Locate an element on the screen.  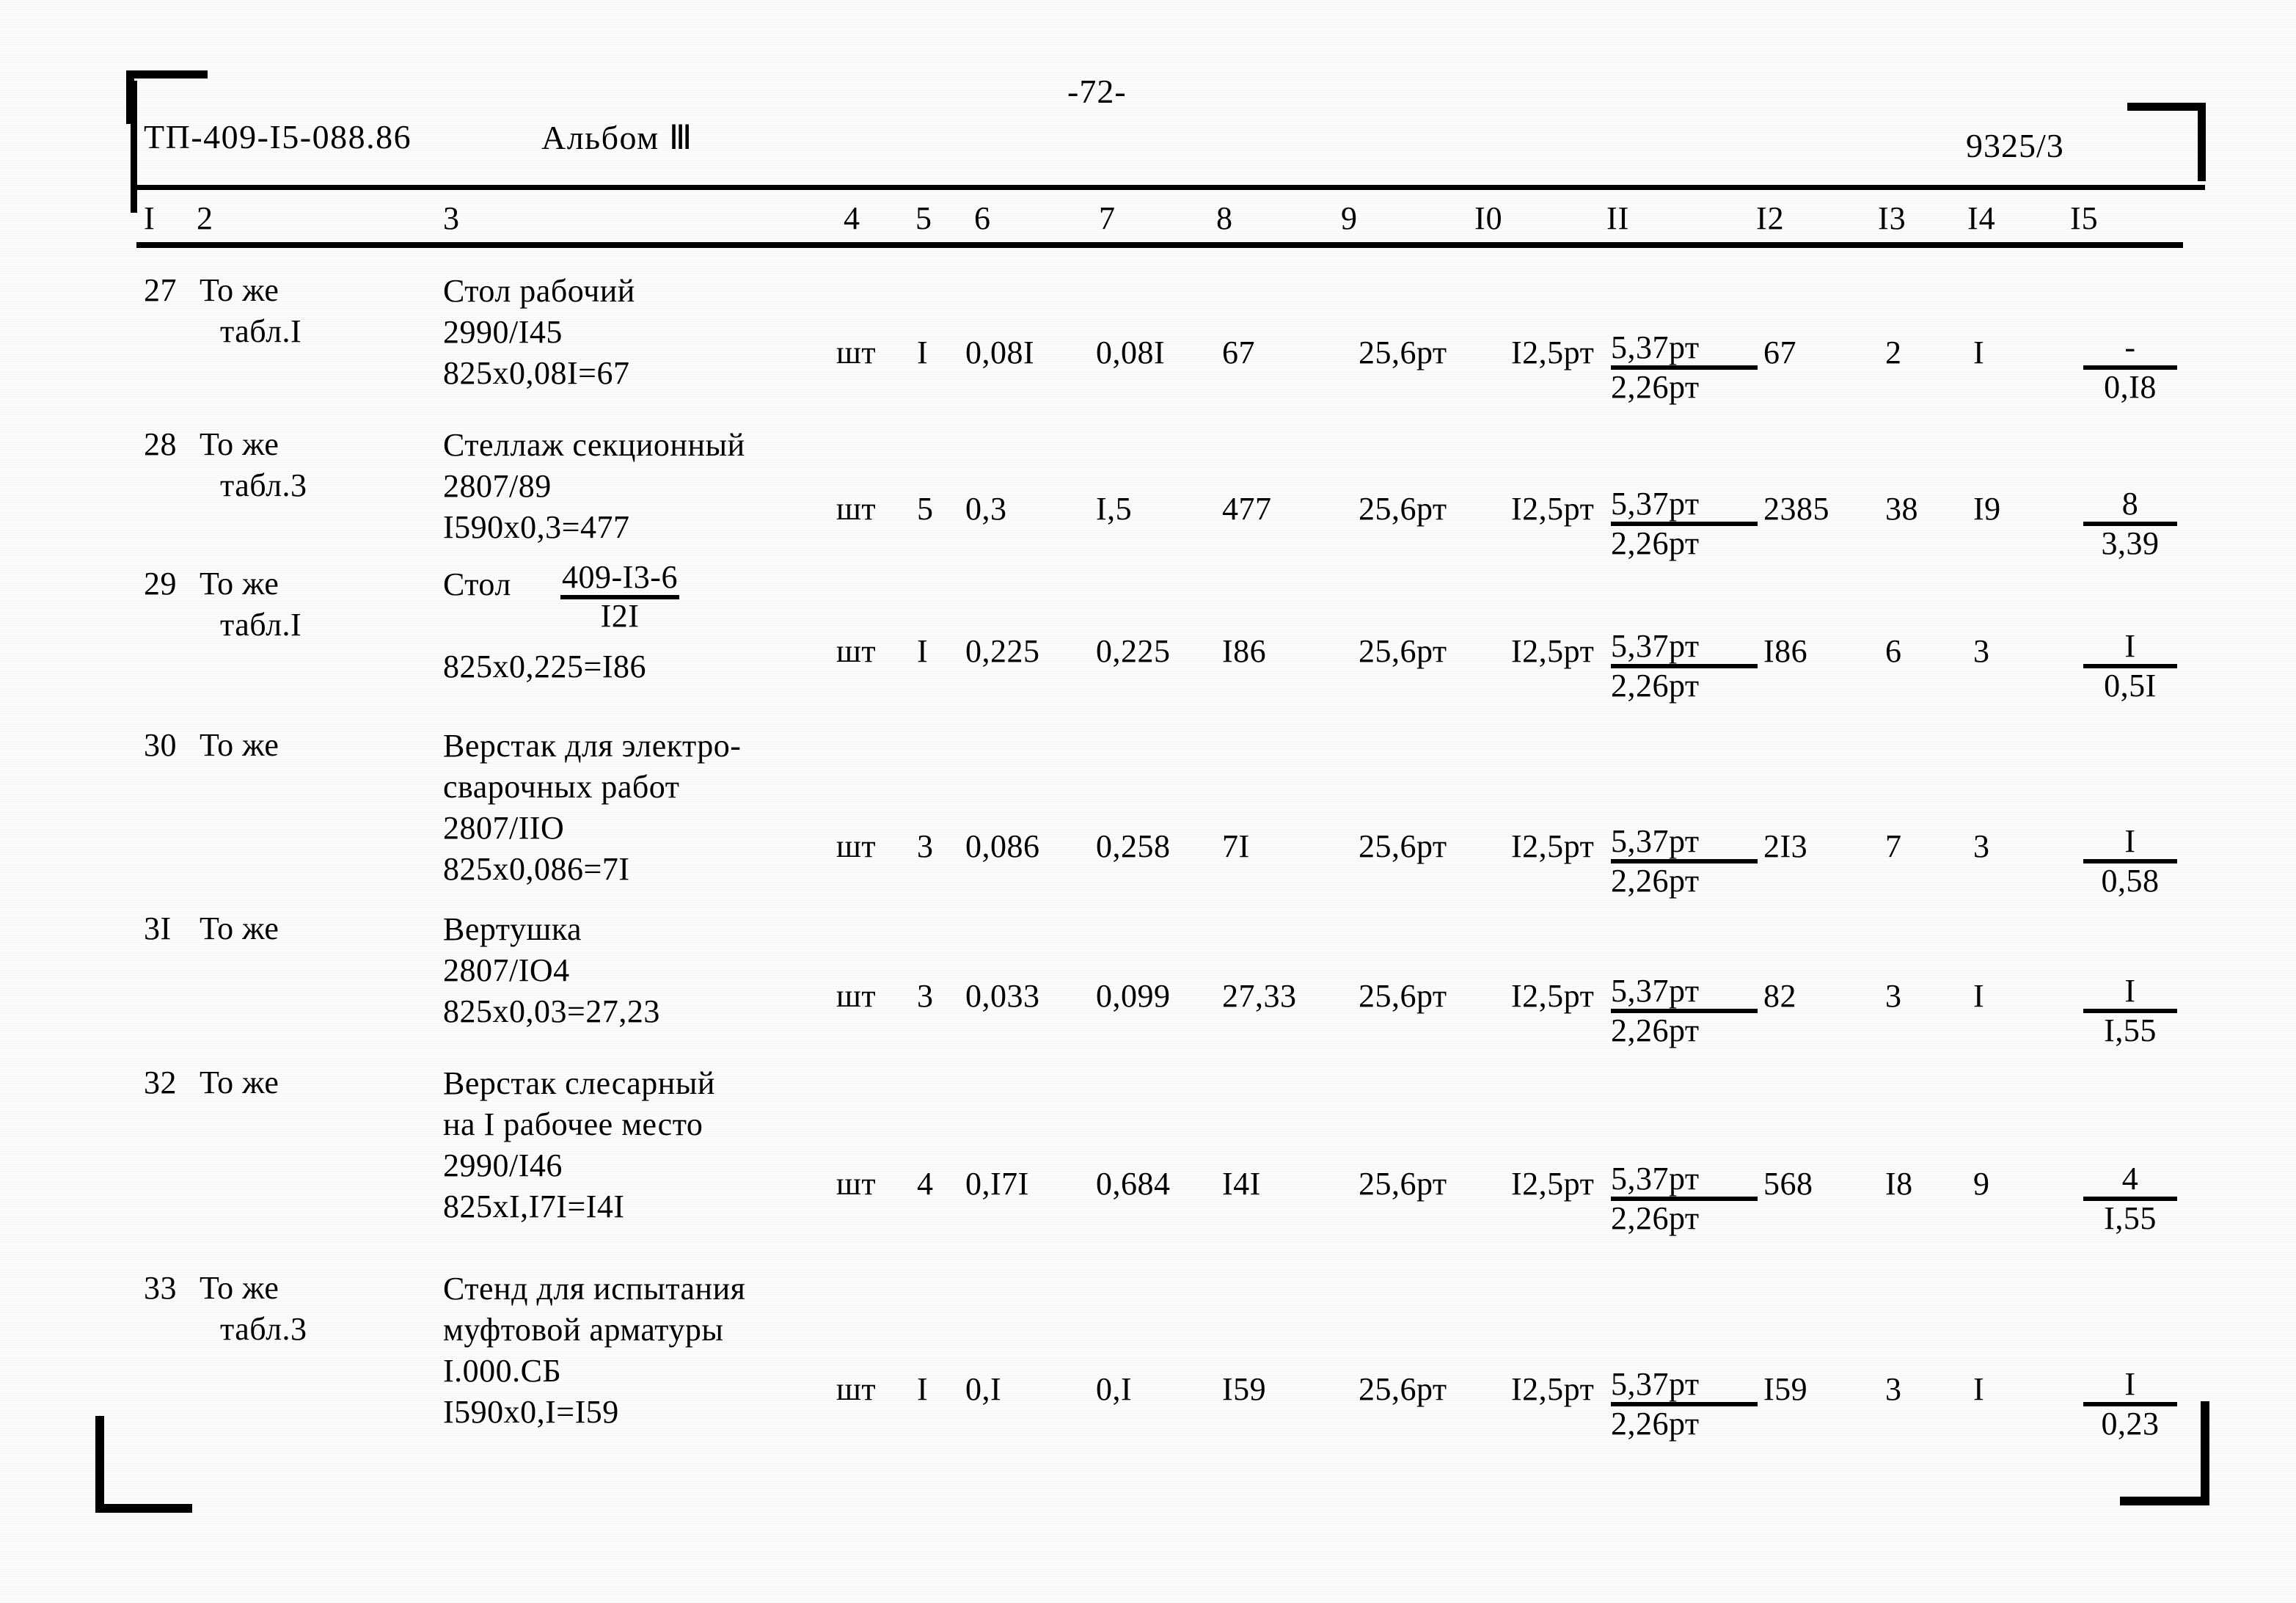
row-number: 30 is located at coordinates (160, 745).